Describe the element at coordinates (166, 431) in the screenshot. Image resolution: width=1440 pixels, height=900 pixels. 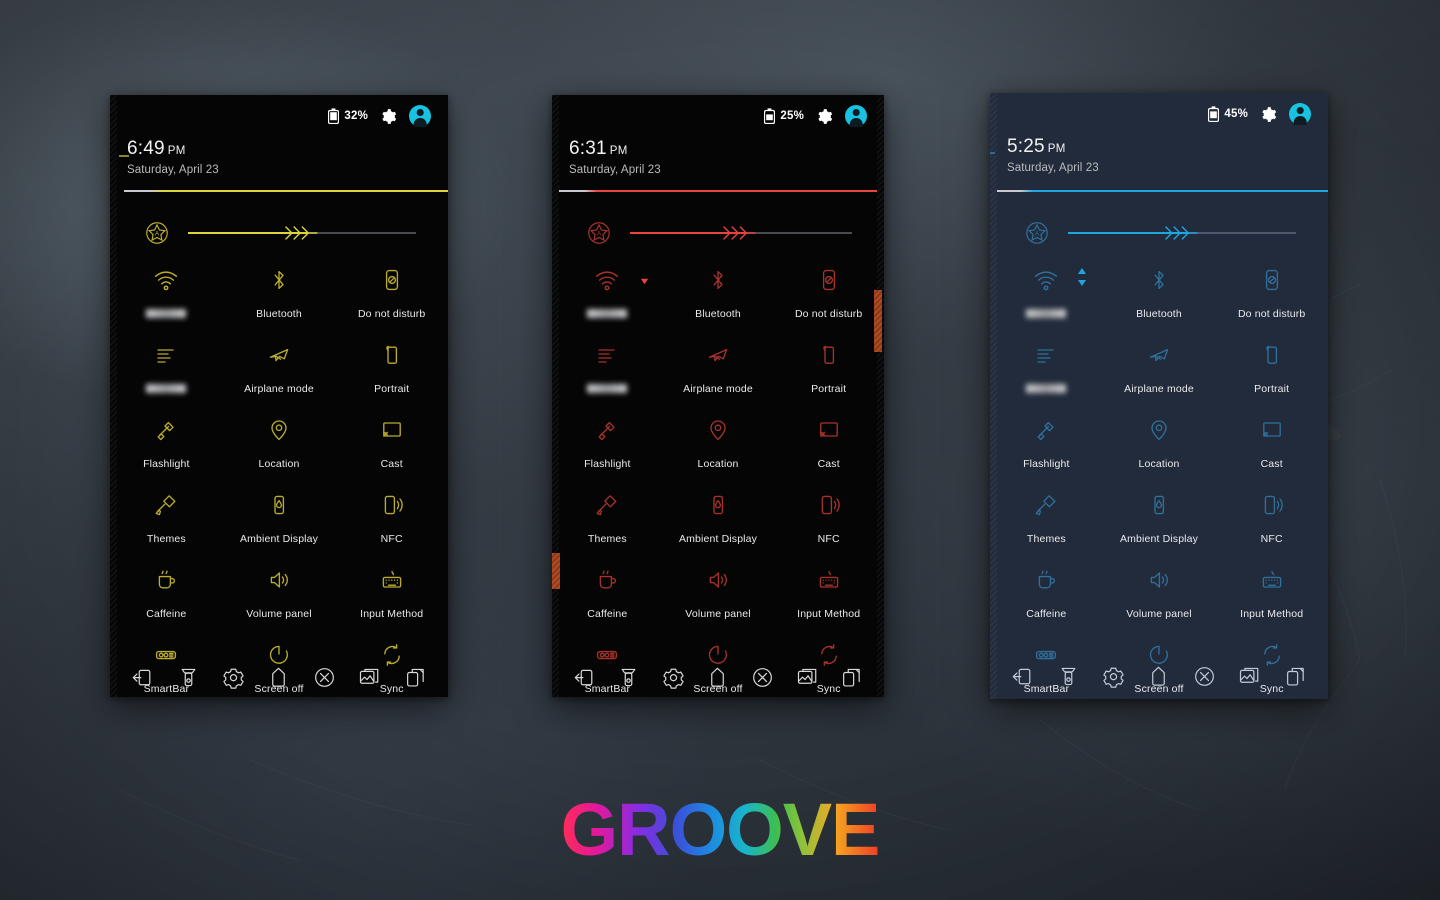
I see `flashlight-icon` at that location.